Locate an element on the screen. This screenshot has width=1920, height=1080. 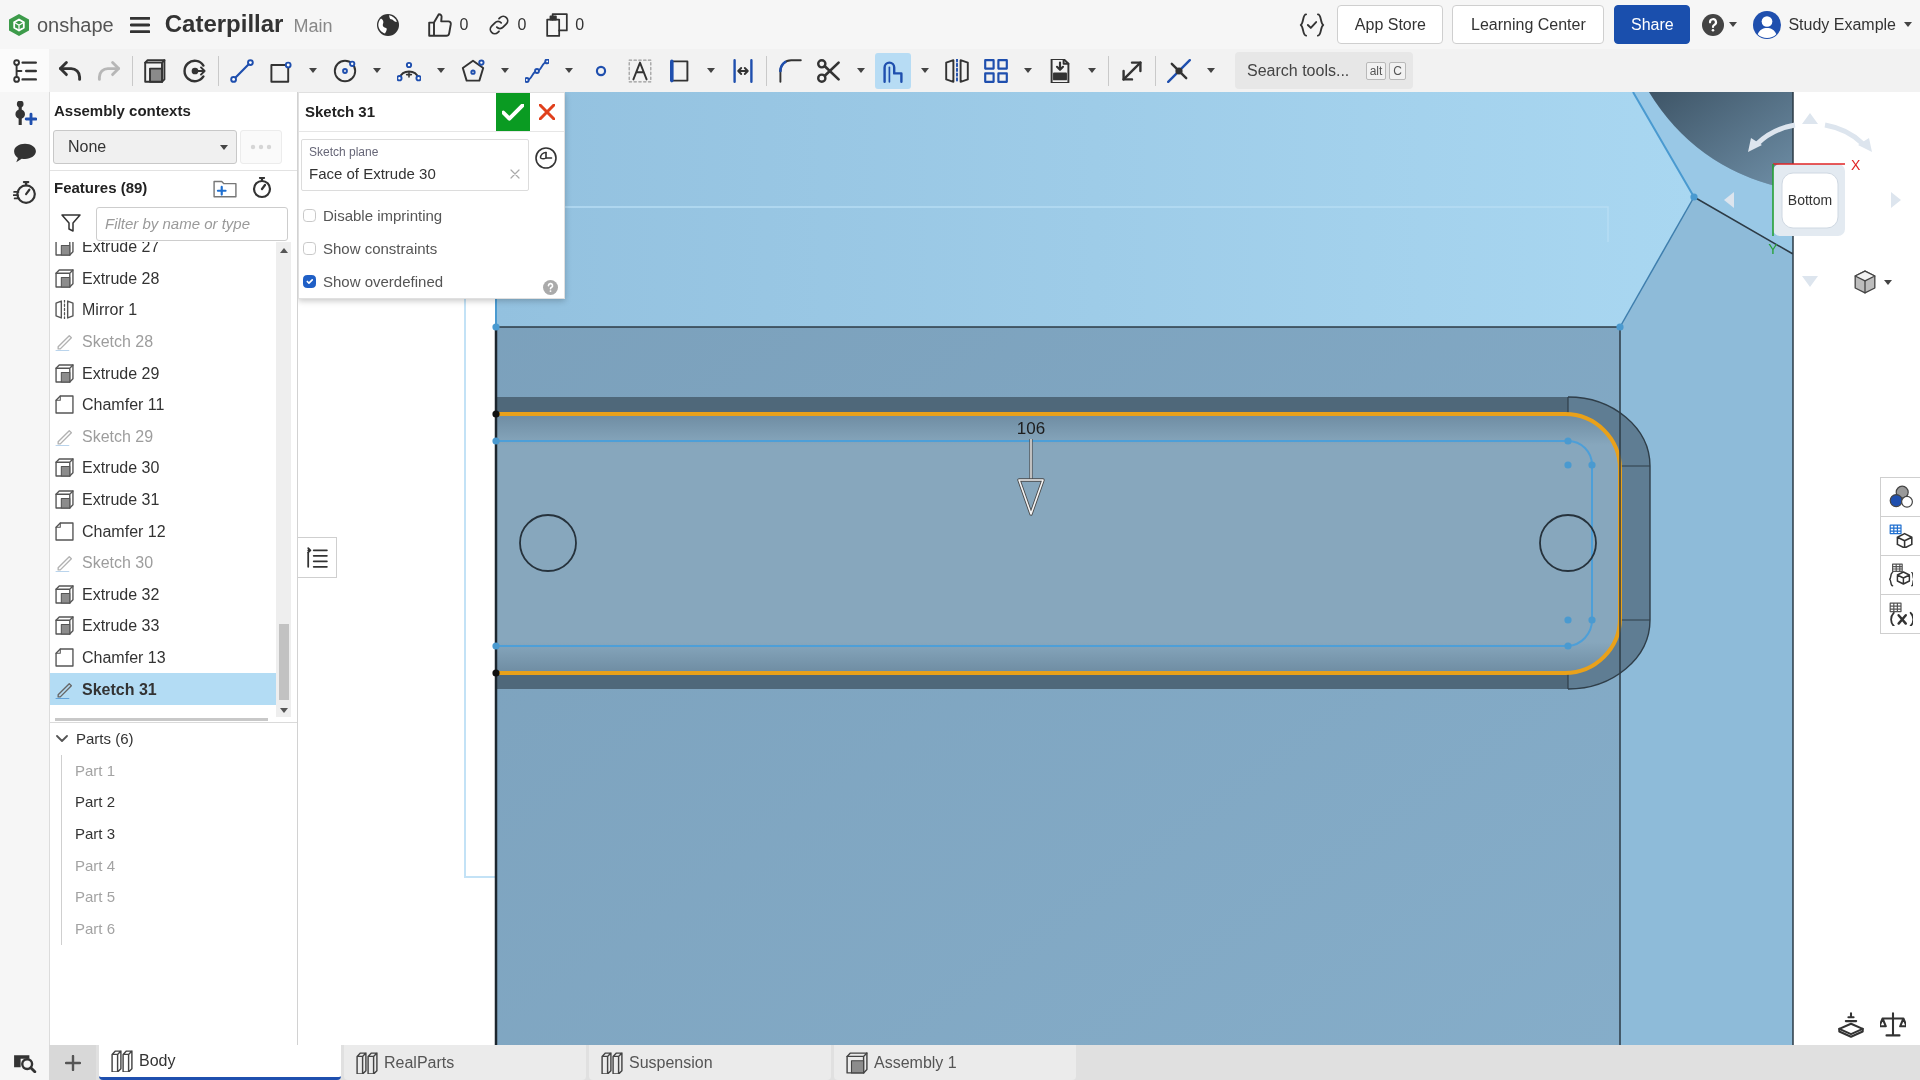
comment-icon is located at coordinates (24, 153).